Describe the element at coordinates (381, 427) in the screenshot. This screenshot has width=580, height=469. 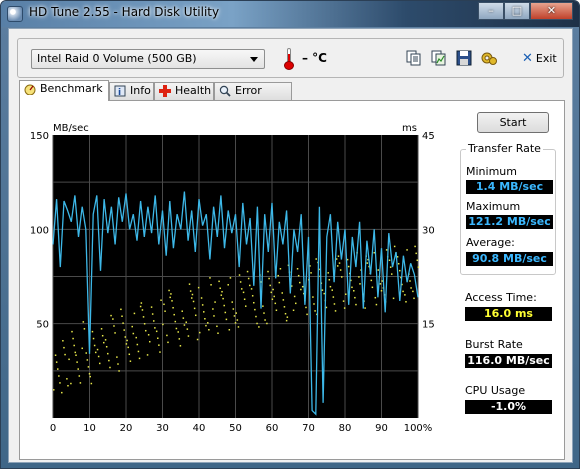
I see `x-tick-label: 90` at that location.